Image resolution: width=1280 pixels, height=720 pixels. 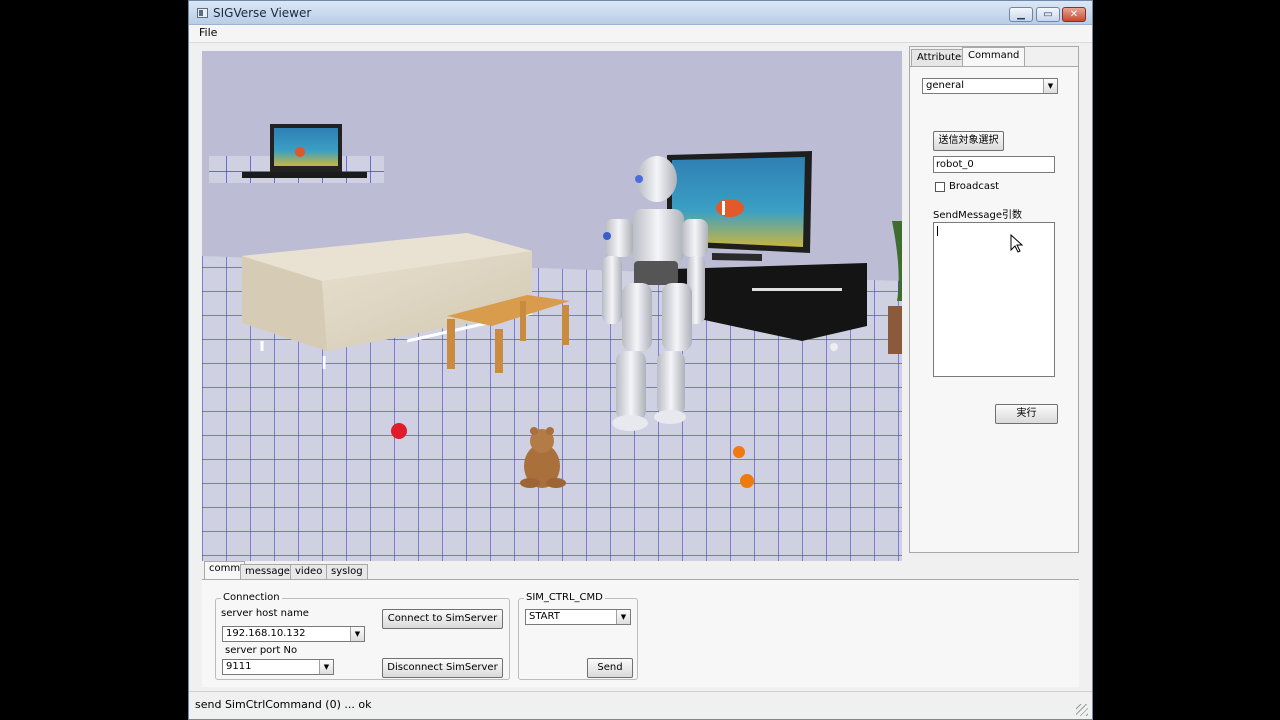 What do you see at coordinates (978, 215) in the screenshot?
I see `send-message-label: SendMessage引数` at bounding box center [978, 215].